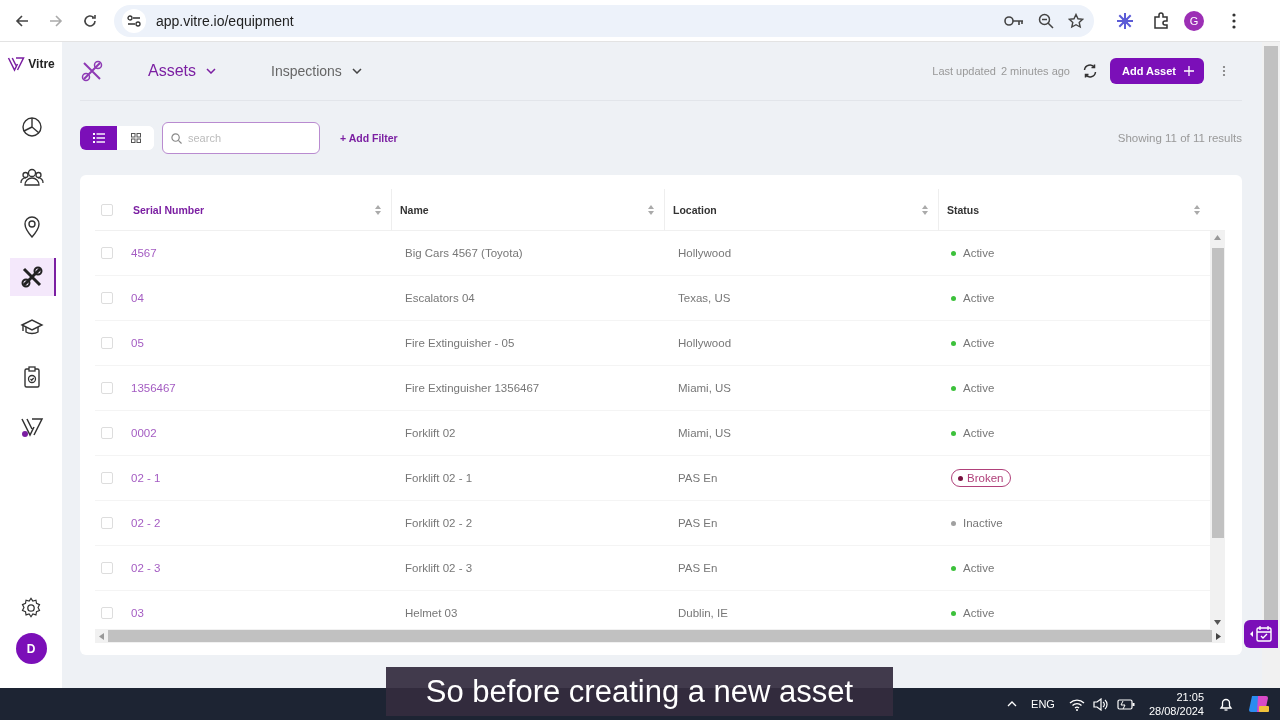 The image size is (1280, 720). What do you see at coordinates (134, 20) in the screenshot?
I see `site-settings-icon` at bounding box center [134, 20].